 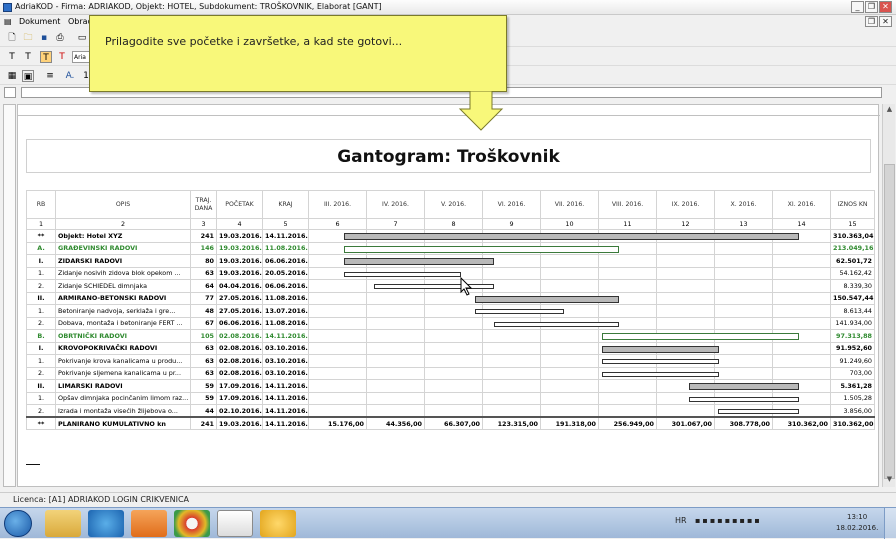 What do you see at coordinates (239, 298) in the screenshot?
I see `cell-pocetak: 27.05.2016.` at bounding box center [239, 298].